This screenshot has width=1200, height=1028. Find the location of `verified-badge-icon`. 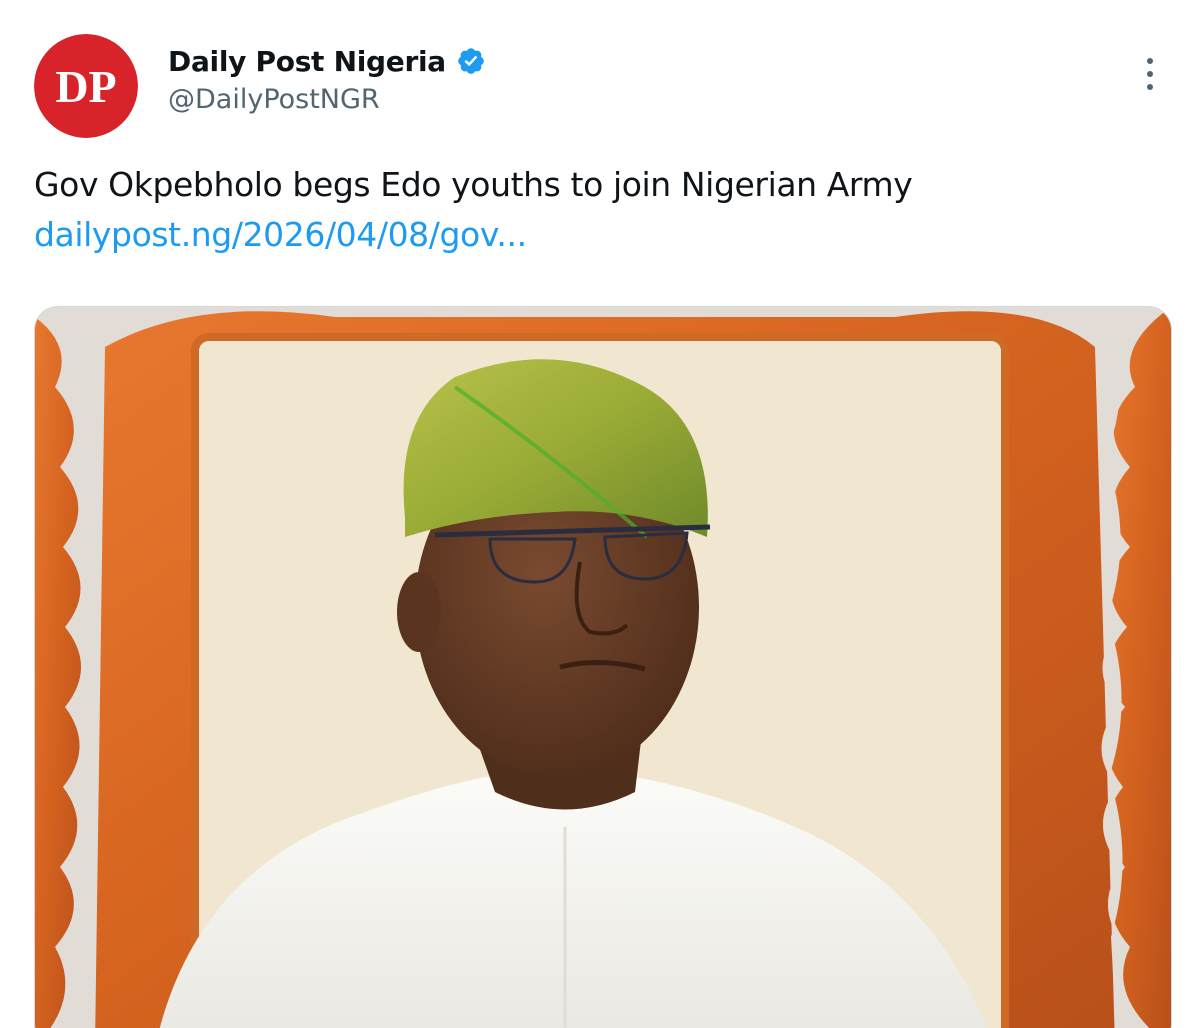

verified-badge-icon is located at coordinates (471, 61).